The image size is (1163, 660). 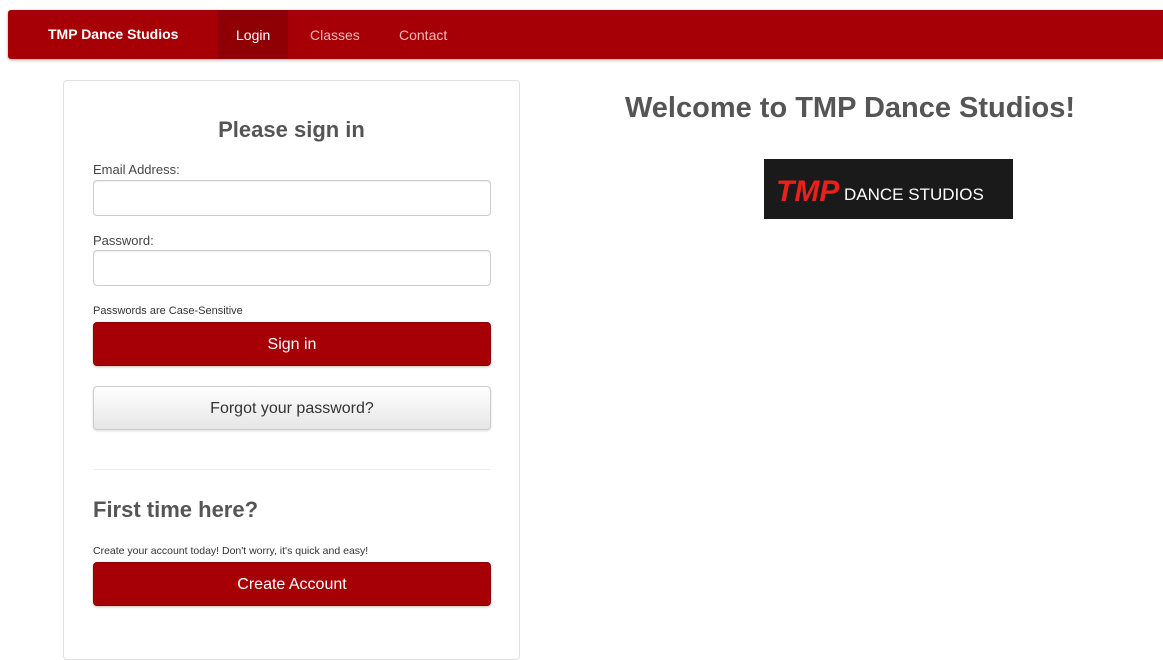 I want to click on case-sensitive-note: Passwords are Case-Sensitive, so click(x=168, y=311).